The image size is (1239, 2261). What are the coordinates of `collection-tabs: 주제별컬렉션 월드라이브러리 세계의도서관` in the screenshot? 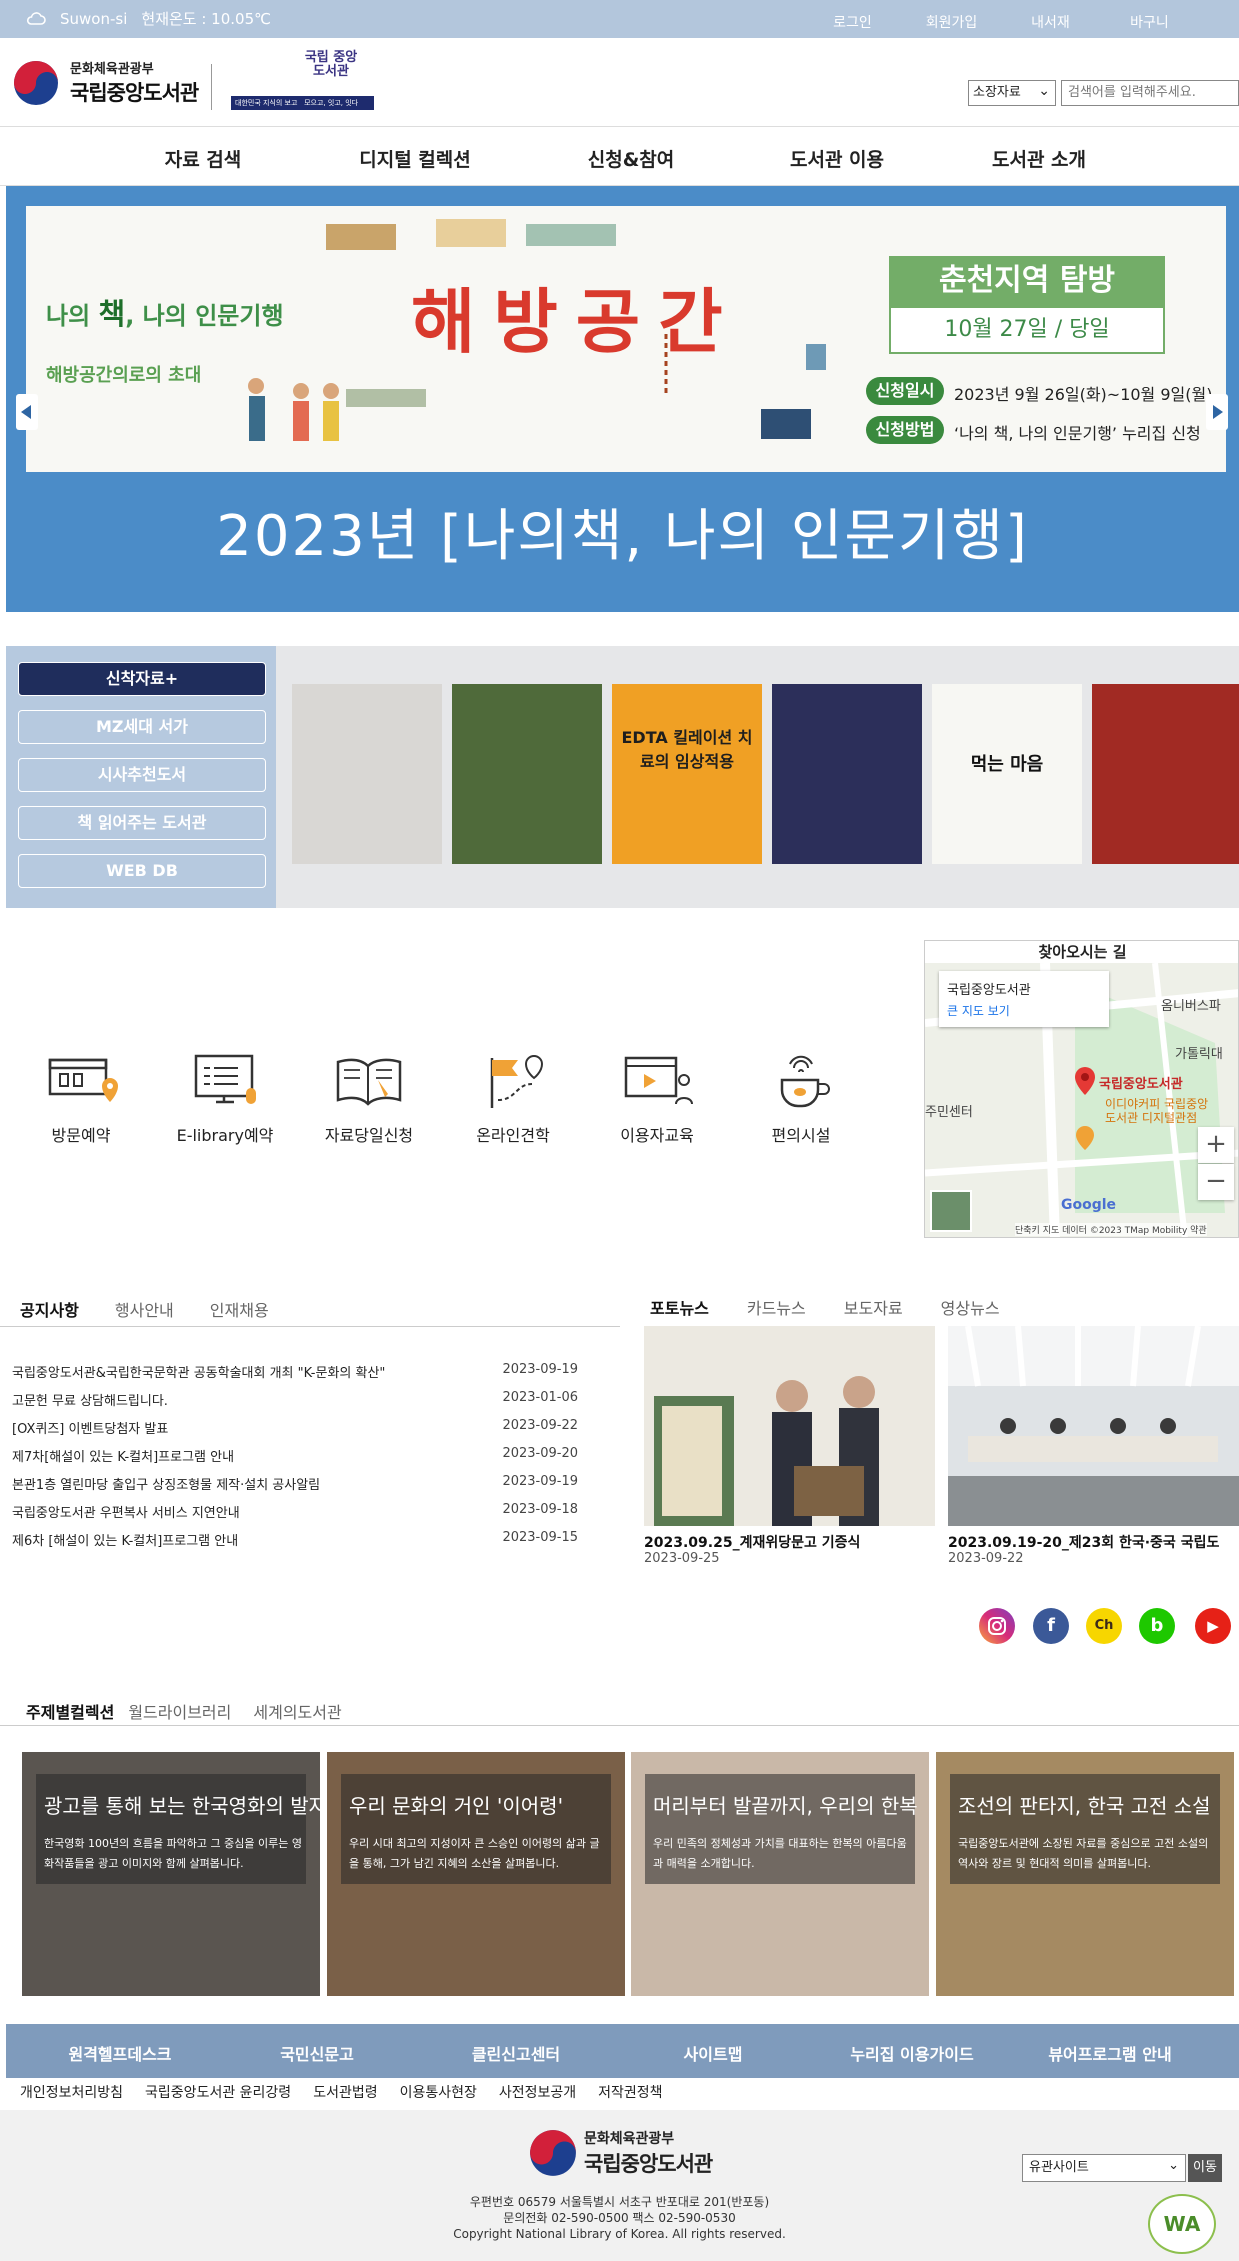 It's located at (202, 1711).